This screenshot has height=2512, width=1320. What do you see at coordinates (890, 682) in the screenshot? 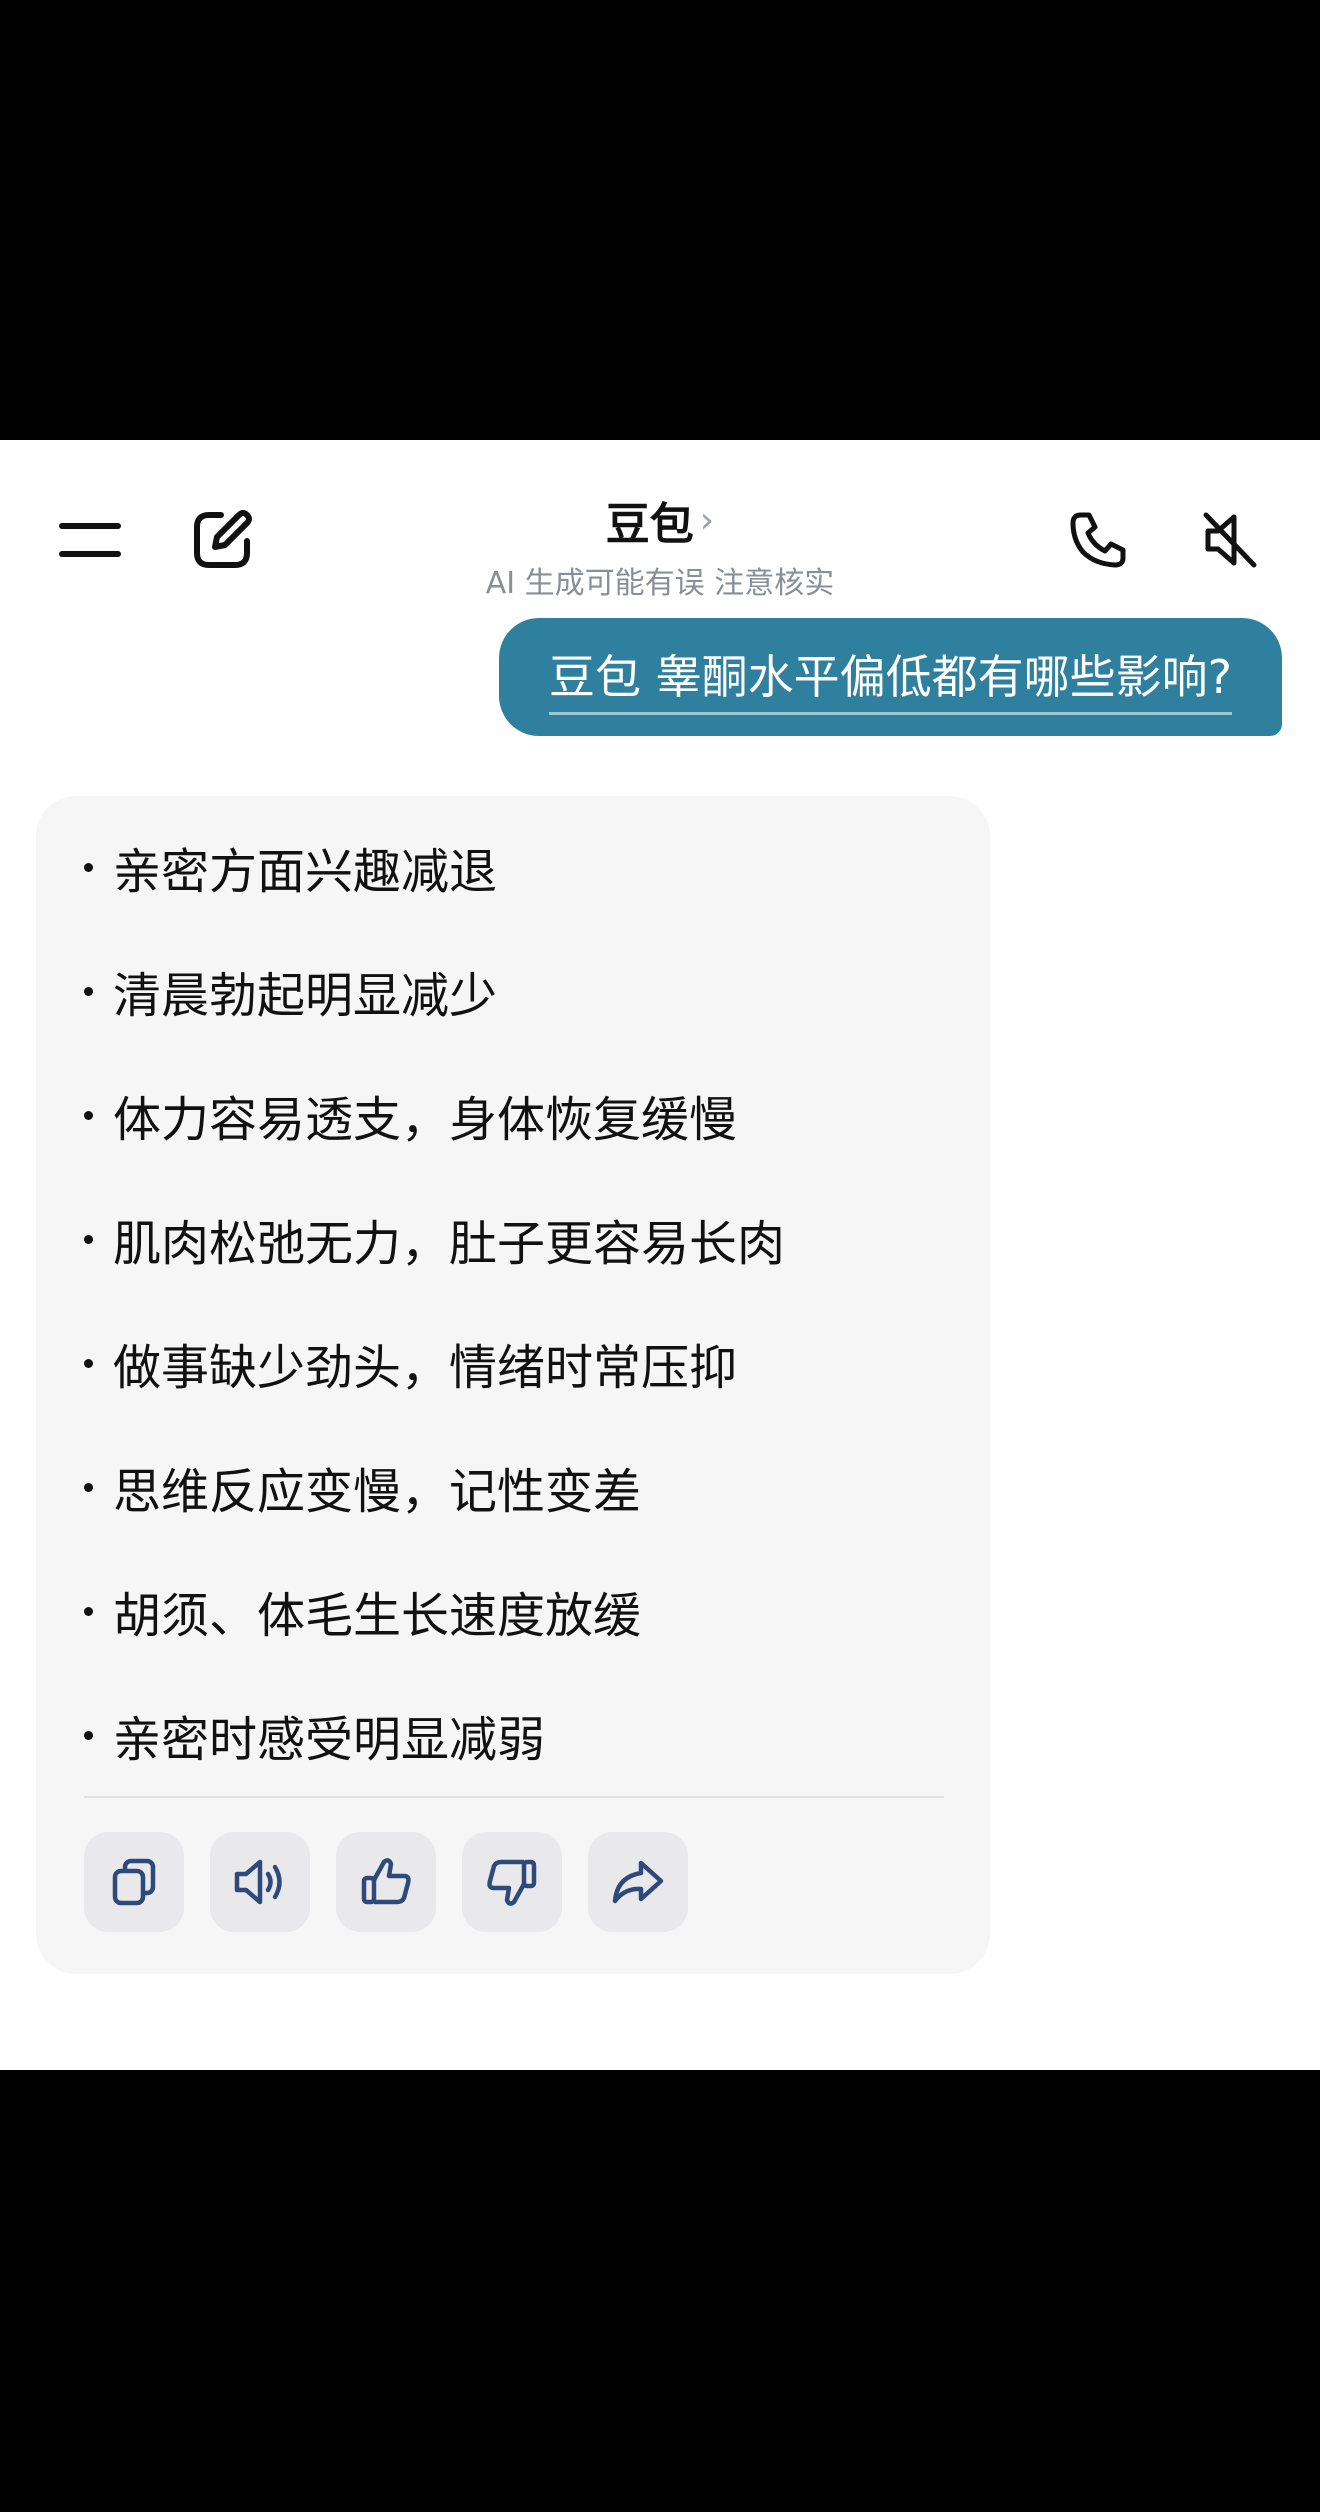
I see `user-message-text: 豆包 睾酮水平偏低都有哪些影响?` at bounding box center [890, 682].